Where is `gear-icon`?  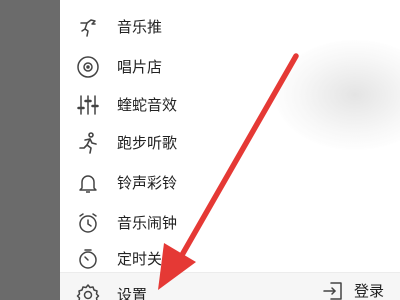 gear-icon is located at coordinates (88, 291).